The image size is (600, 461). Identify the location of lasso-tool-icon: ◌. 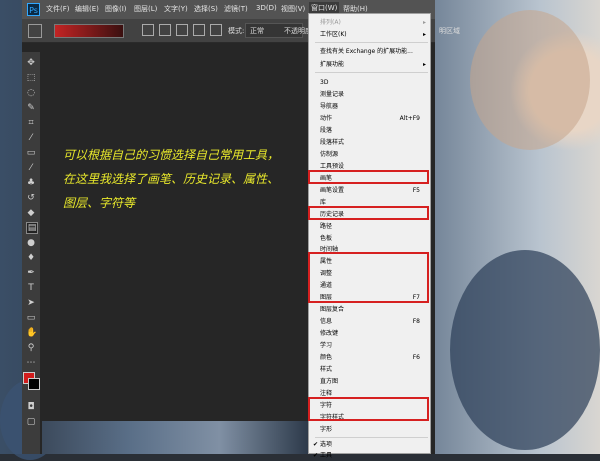
(31, 93).